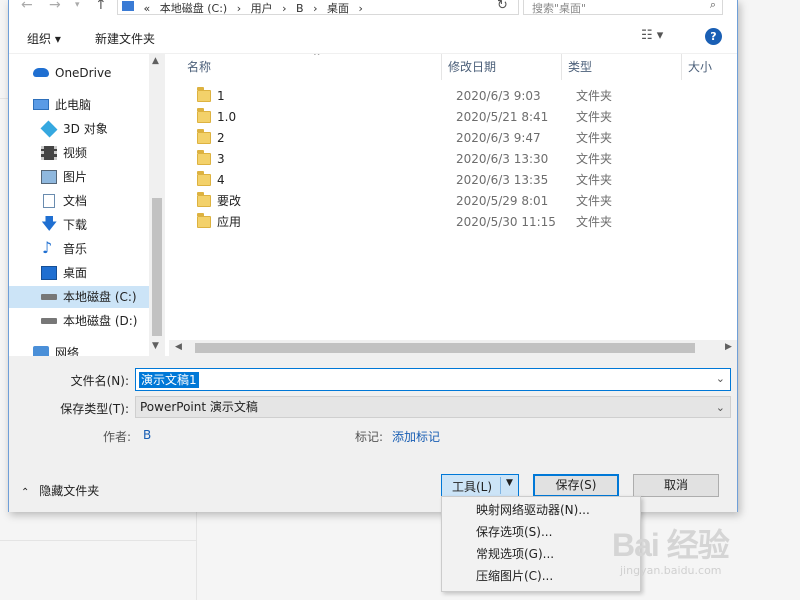 The height and width of the screenshot is (600, 800). I want to click on author-label: 作者:, so click(116, 437).